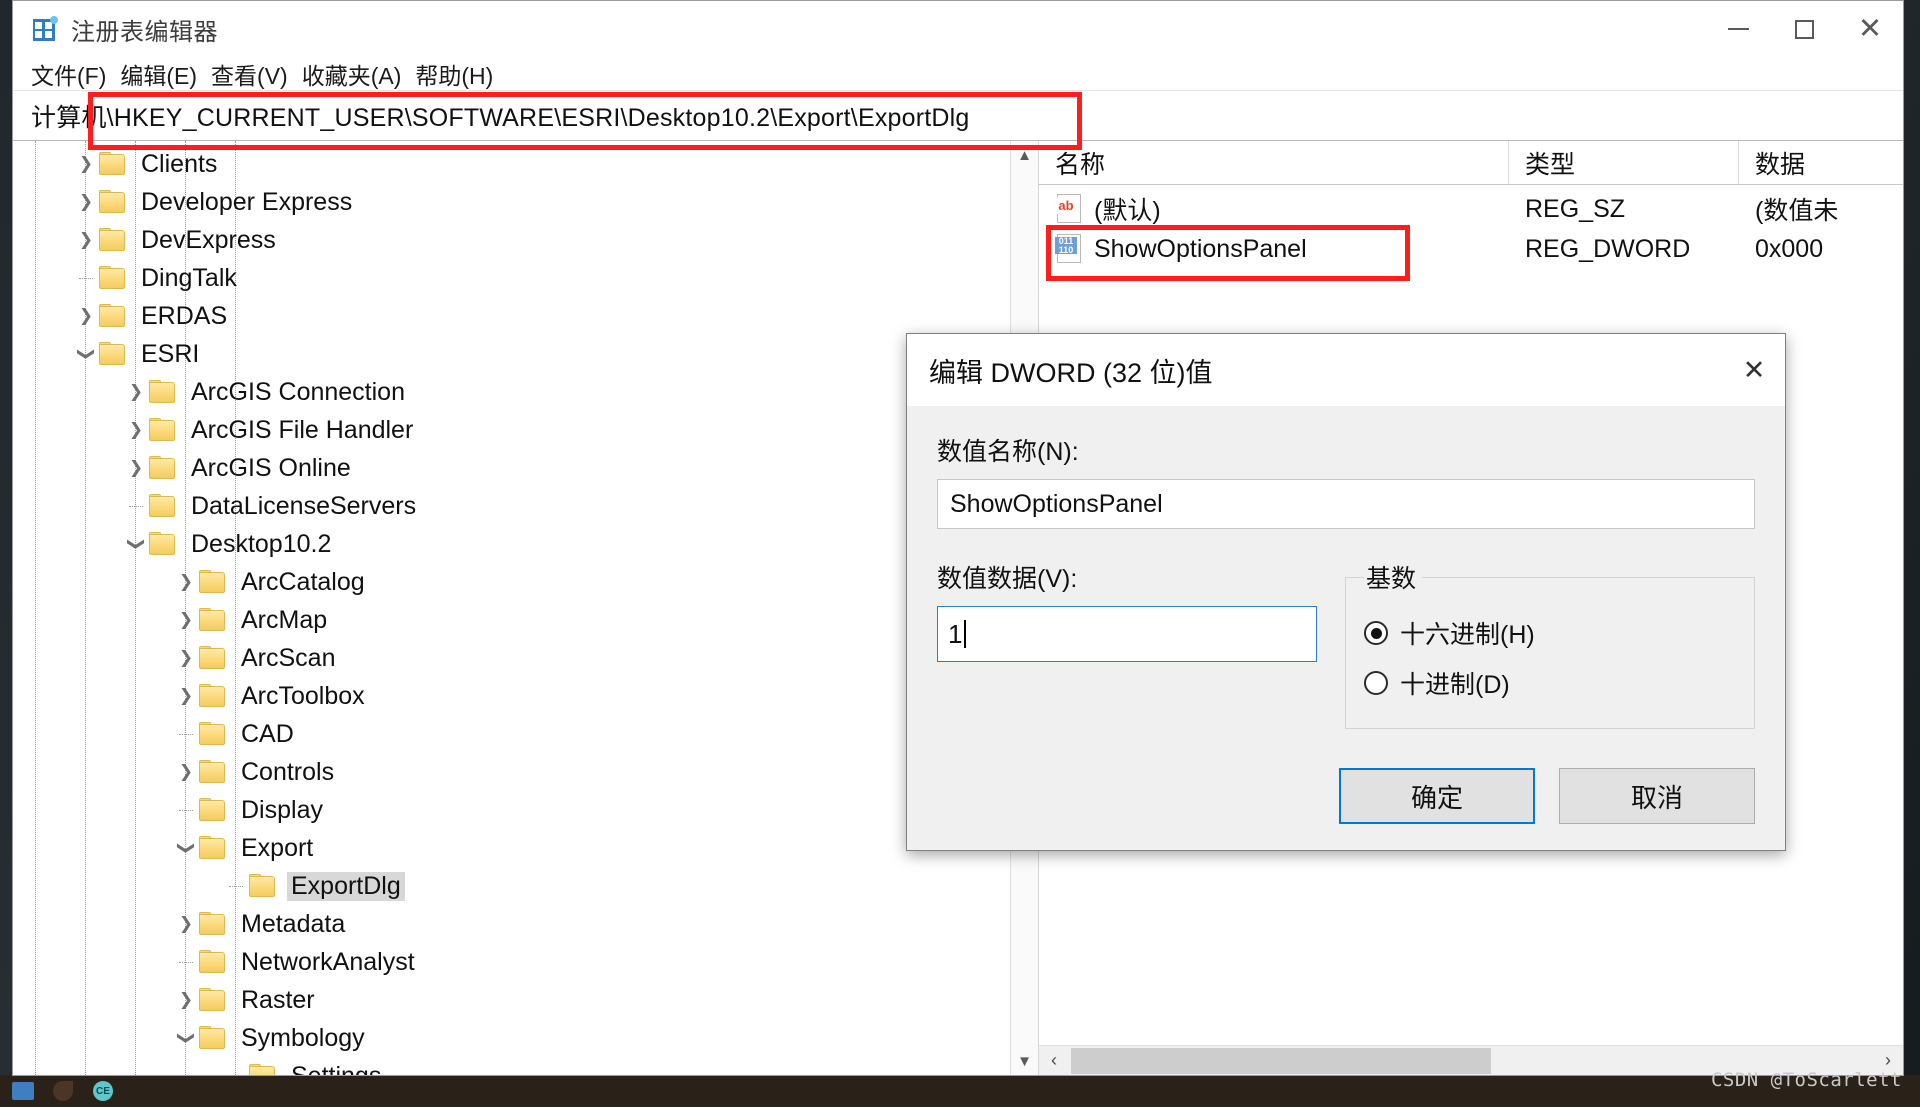 The image size is (1920, 1107). What do you see at coordinates (525, 164) in the screenshot?
I see `tree-item-clients: ❯ Clients` at bounding box center [525, 164].